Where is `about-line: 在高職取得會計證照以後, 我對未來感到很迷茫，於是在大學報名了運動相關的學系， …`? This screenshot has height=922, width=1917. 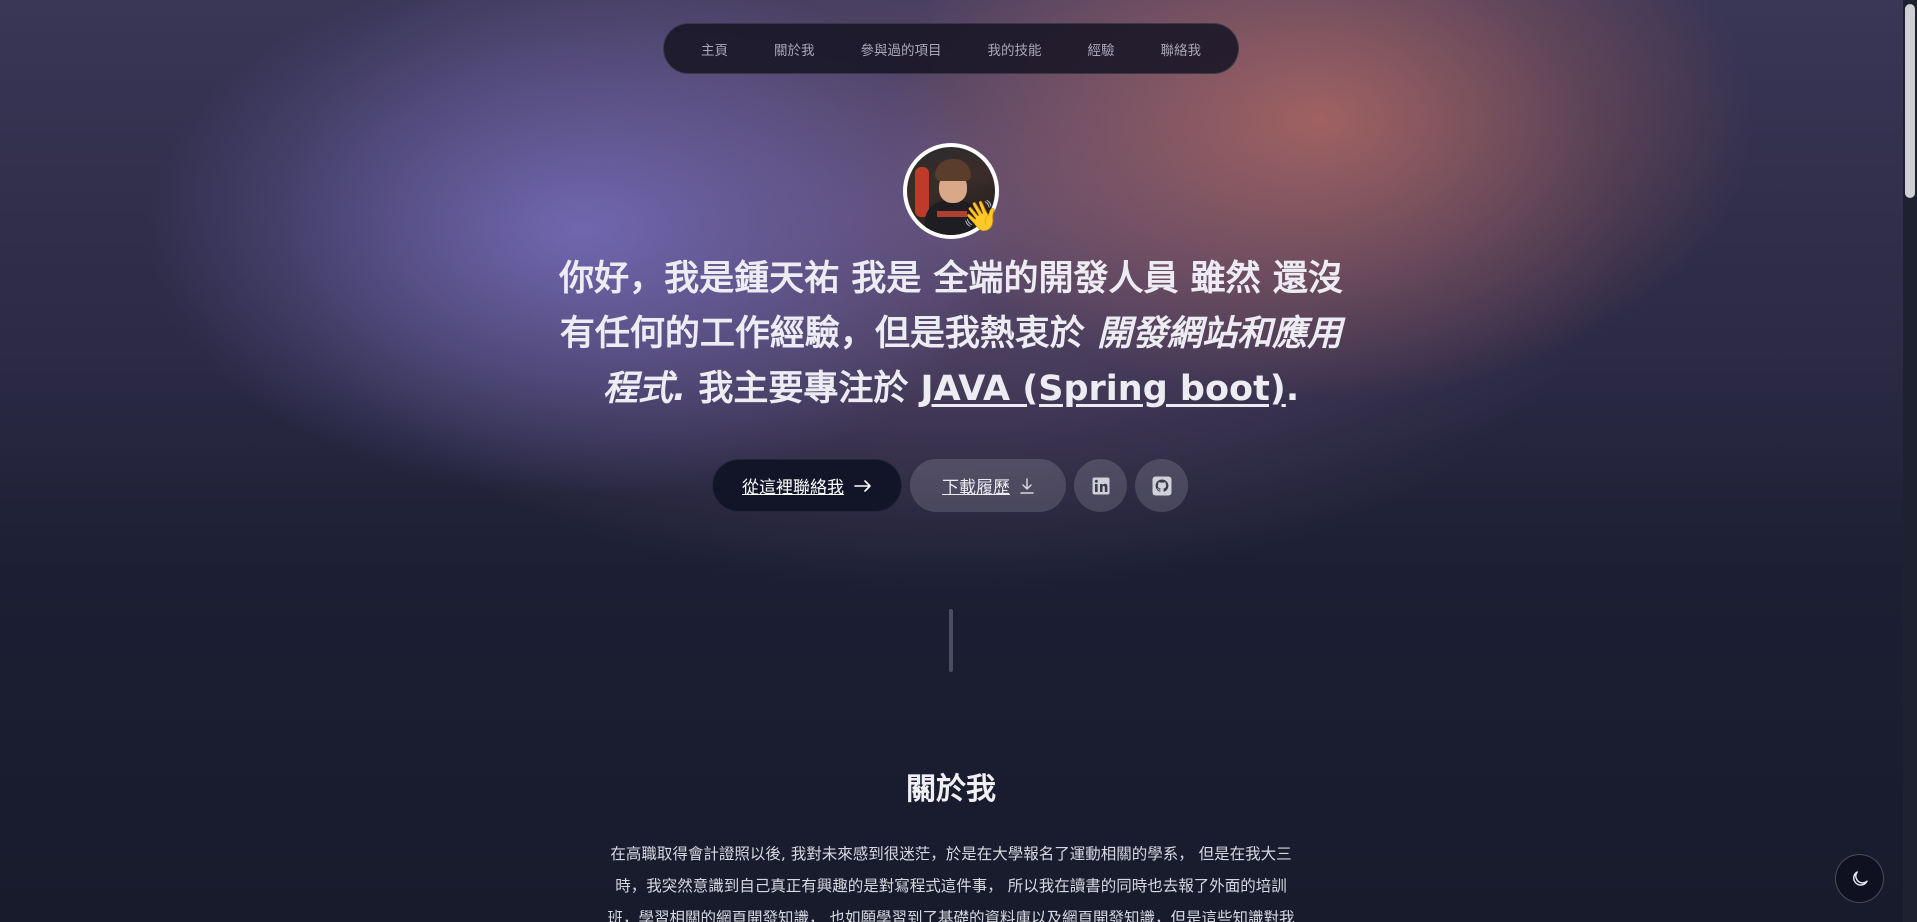 about-line: 在高職取得會計證照以後, 我對未來感到很迷茫，於是在大學報名了運動相關的學系， … is located at coordinates (951, 854).